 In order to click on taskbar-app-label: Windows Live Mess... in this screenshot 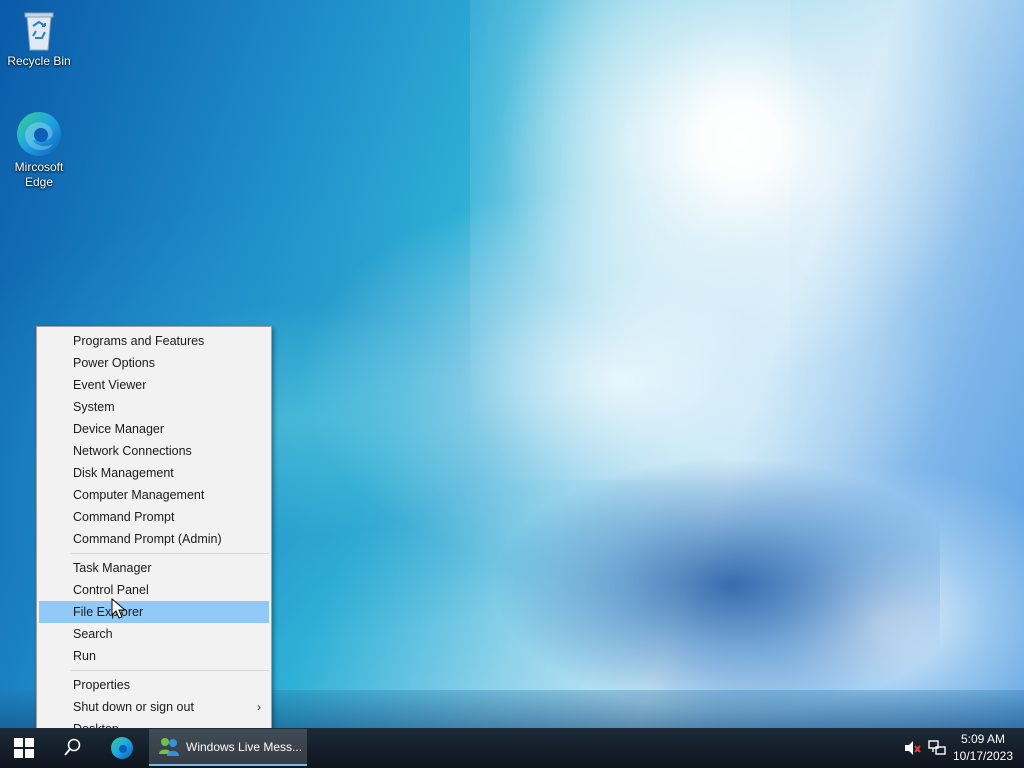, I will do `click(244, 747)`.